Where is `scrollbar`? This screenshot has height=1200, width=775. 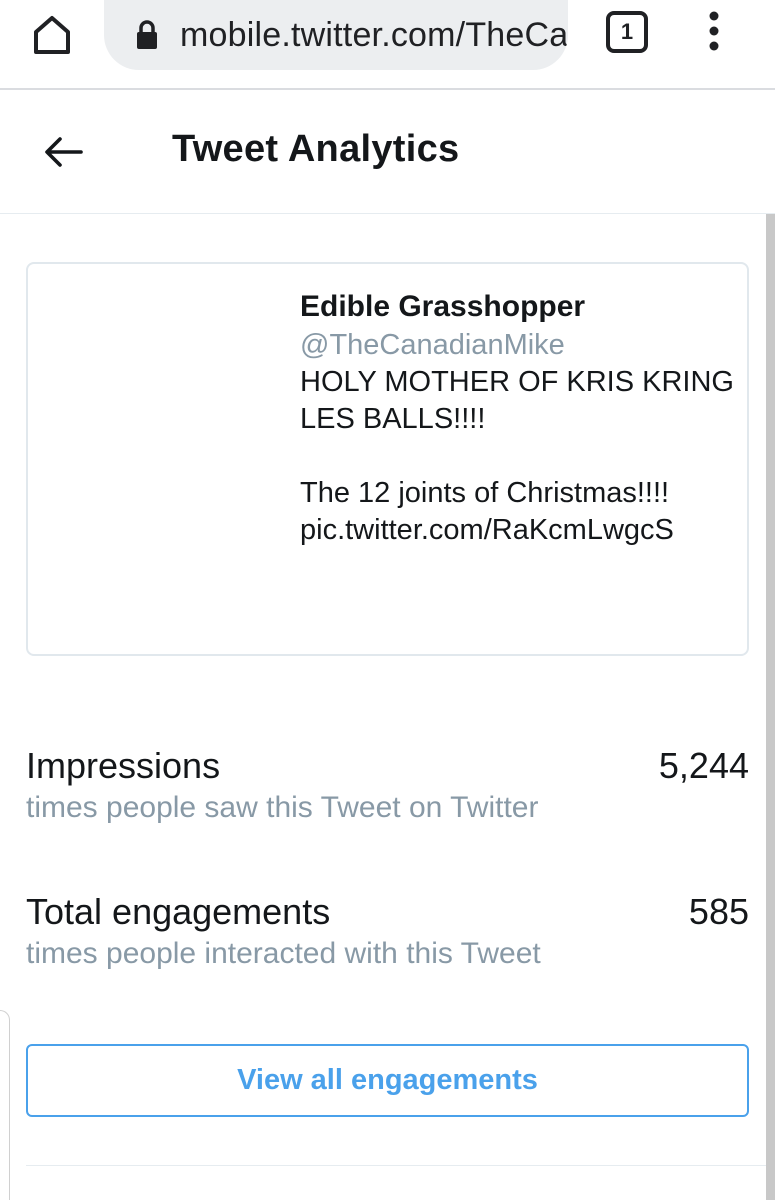 scrollbar is located at coordinates (770, 707).